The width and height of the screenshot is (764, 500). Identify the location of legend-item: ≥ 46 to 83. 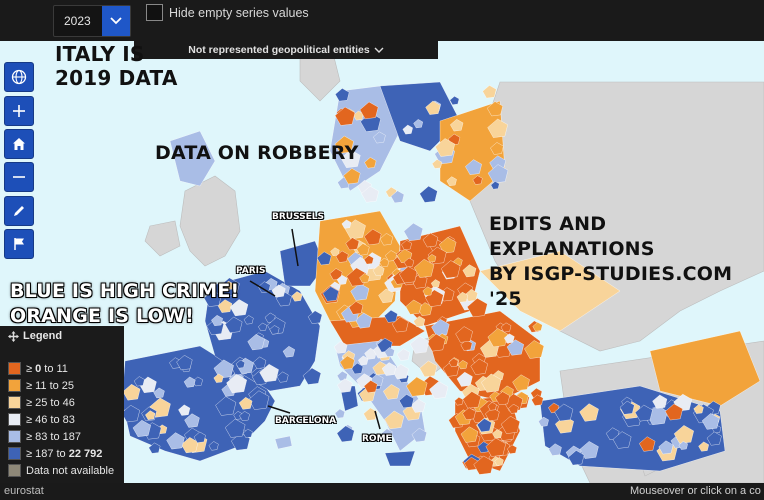
(61, 419).